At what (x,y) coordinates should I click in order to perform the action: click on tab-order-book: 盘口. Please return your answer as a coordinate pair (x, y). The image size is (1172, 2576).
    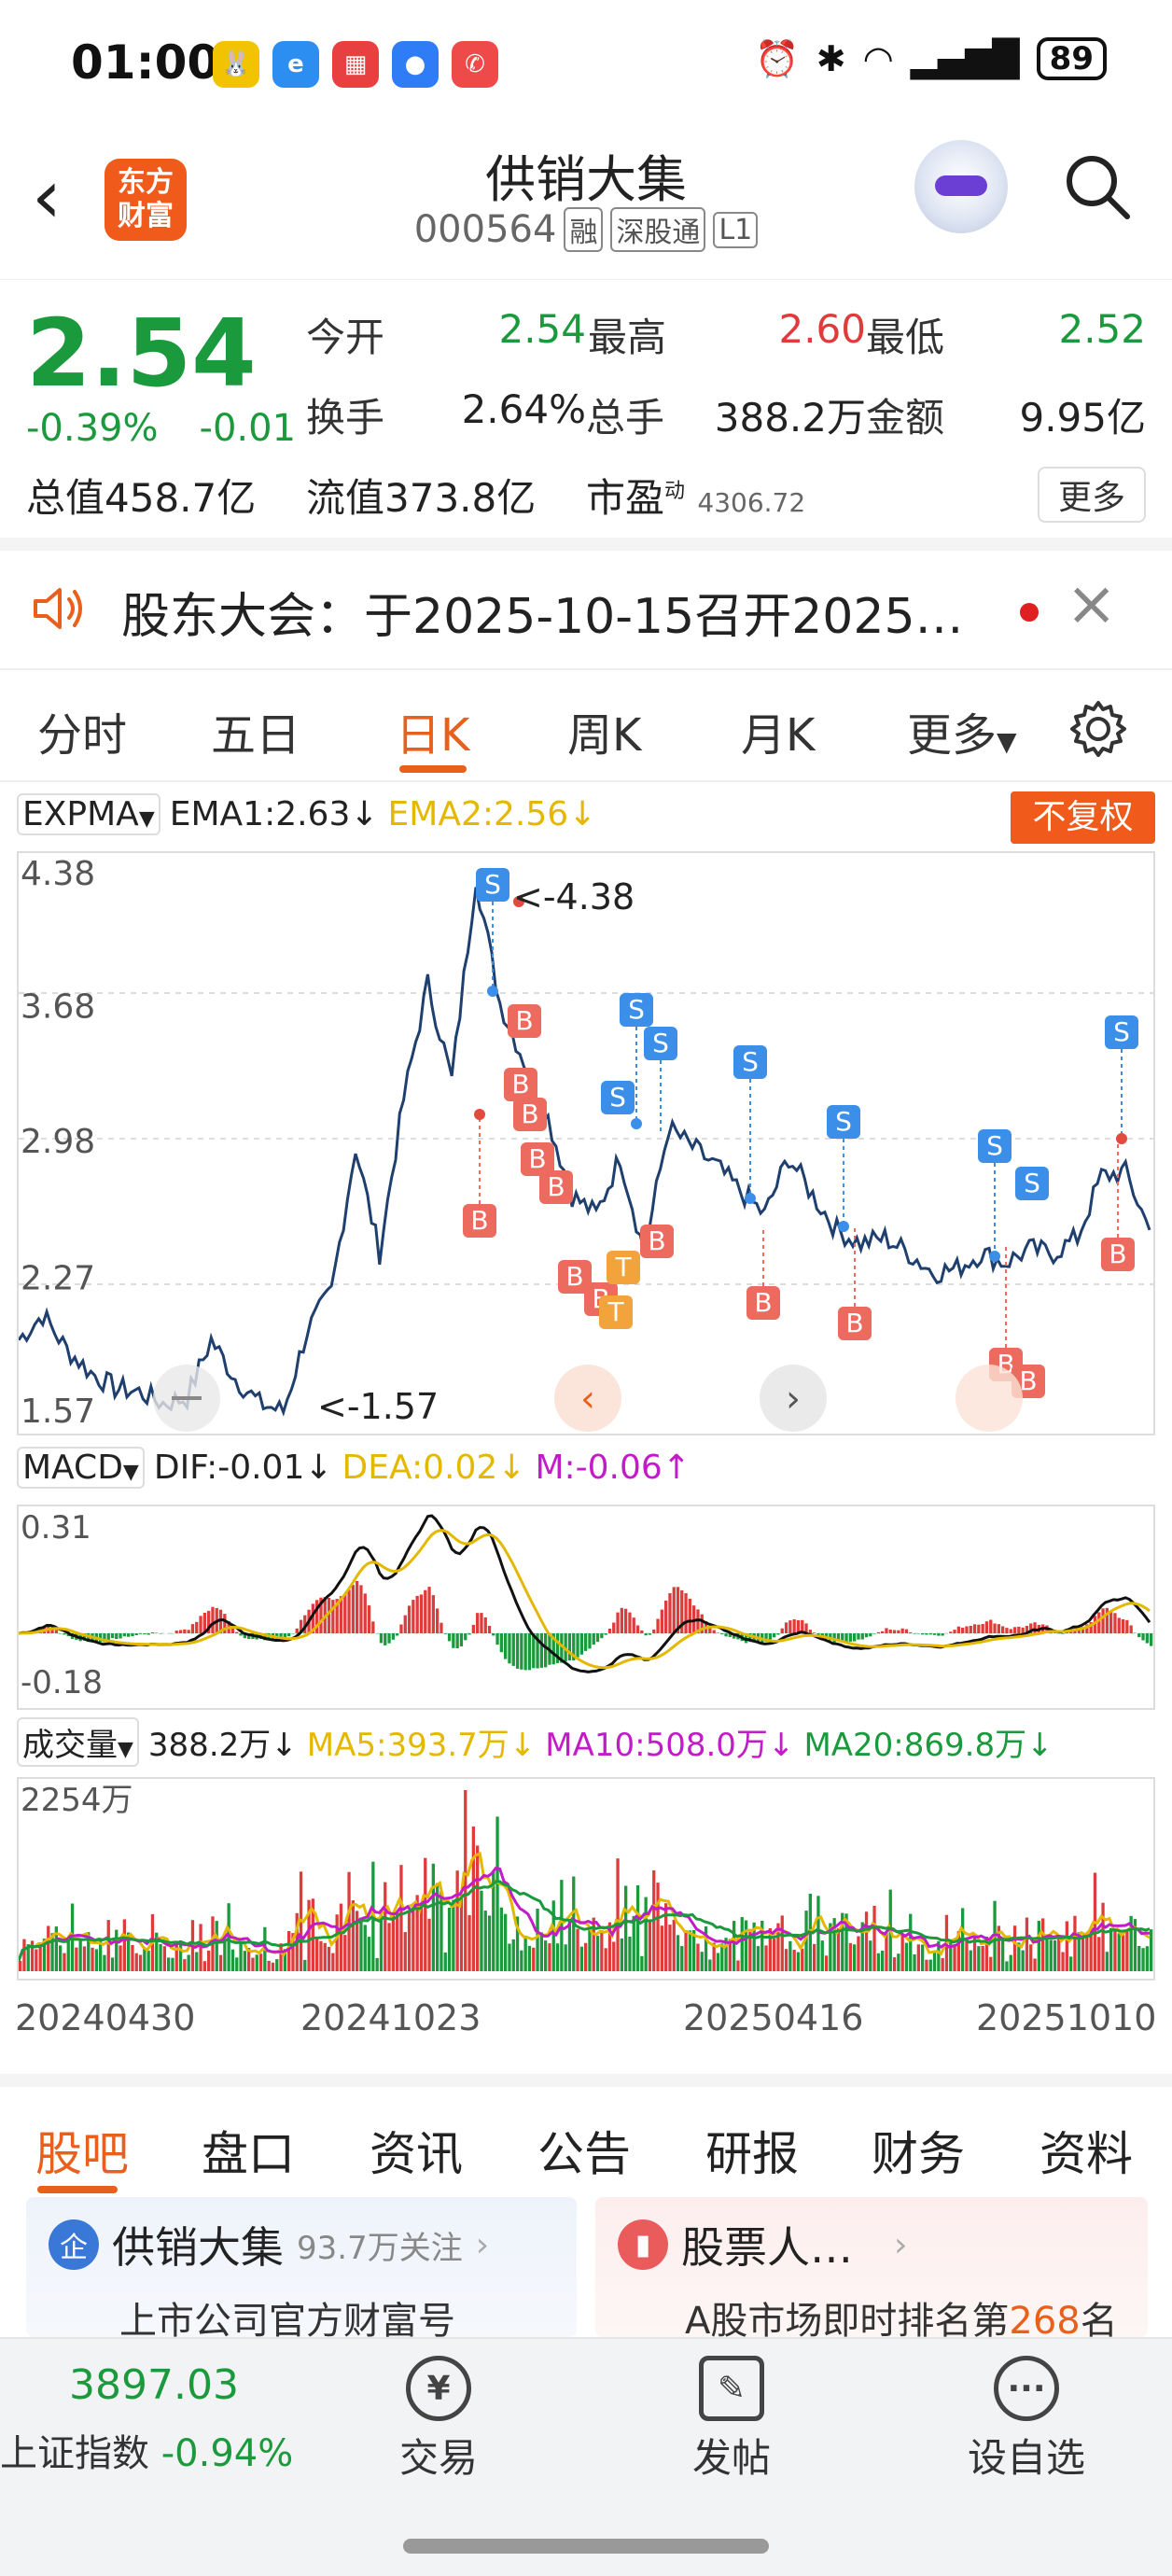
    Looking at the image, I should click on (248, 2150).